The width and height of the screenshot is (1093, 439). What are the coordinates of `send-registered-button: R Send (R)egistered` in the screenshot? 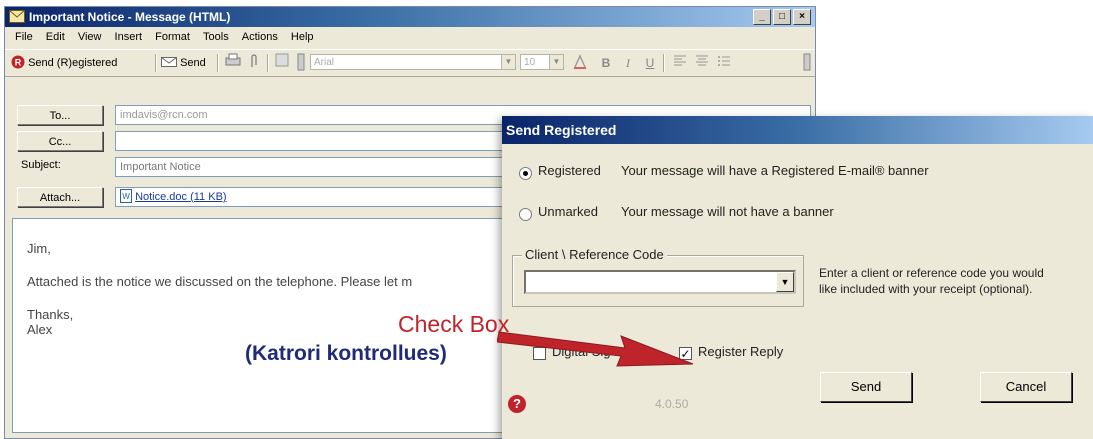 It's located at (64, 63).